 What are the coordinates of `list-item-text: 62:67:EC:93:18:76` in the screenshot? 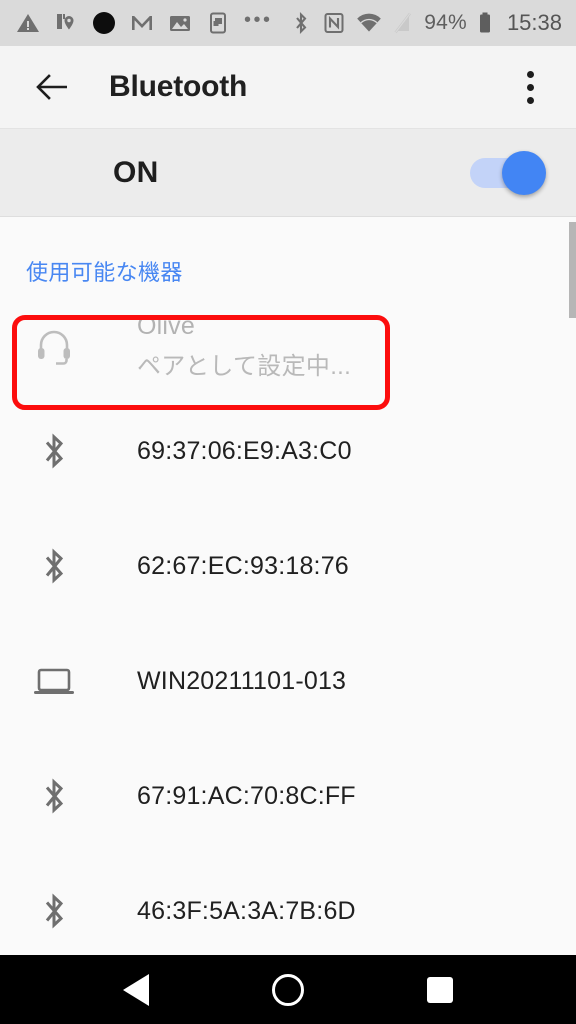 It's located at (243, 566).